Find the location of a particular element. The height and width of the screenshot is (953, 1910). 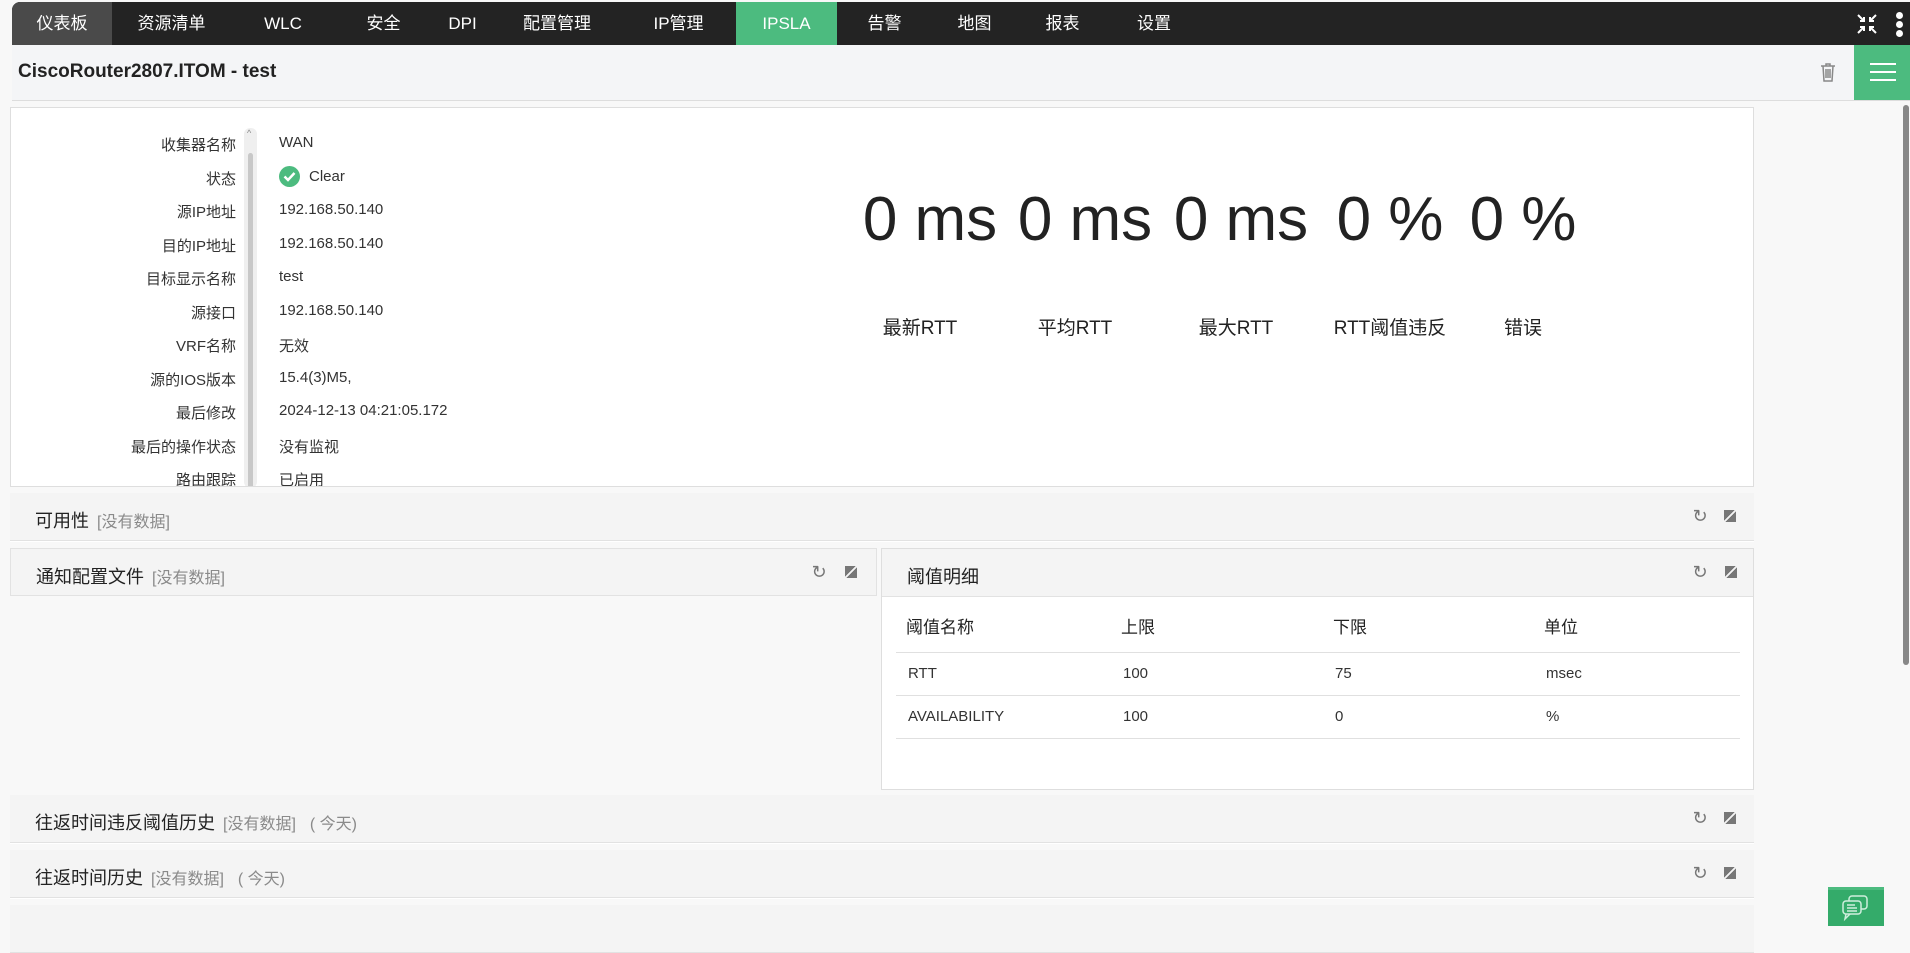

page-scrollbar is located at coordinates (1906, 385).